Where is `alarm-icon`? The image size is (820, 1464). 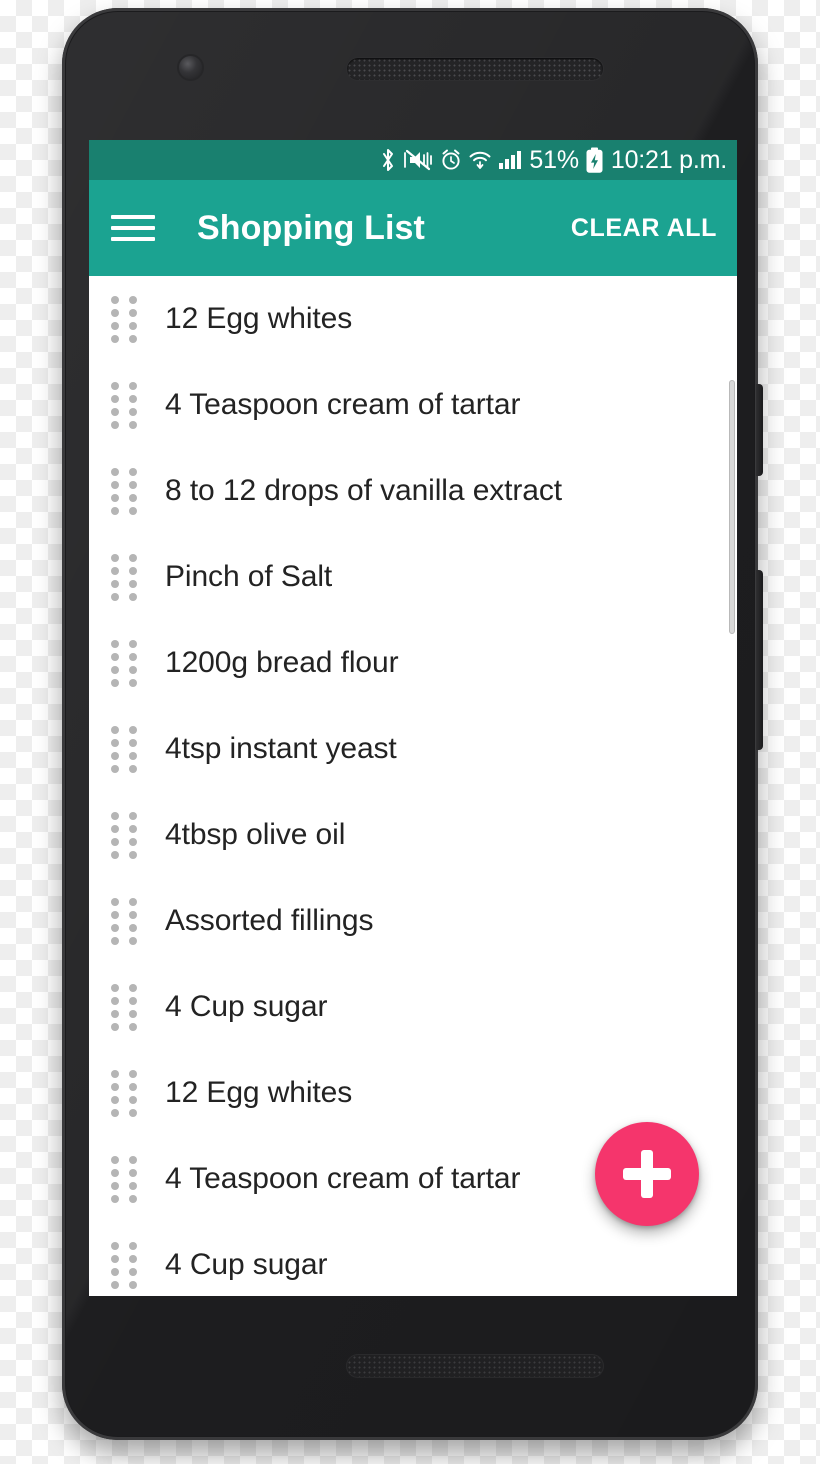
alarm-icon is located at coordinates (451, 160).